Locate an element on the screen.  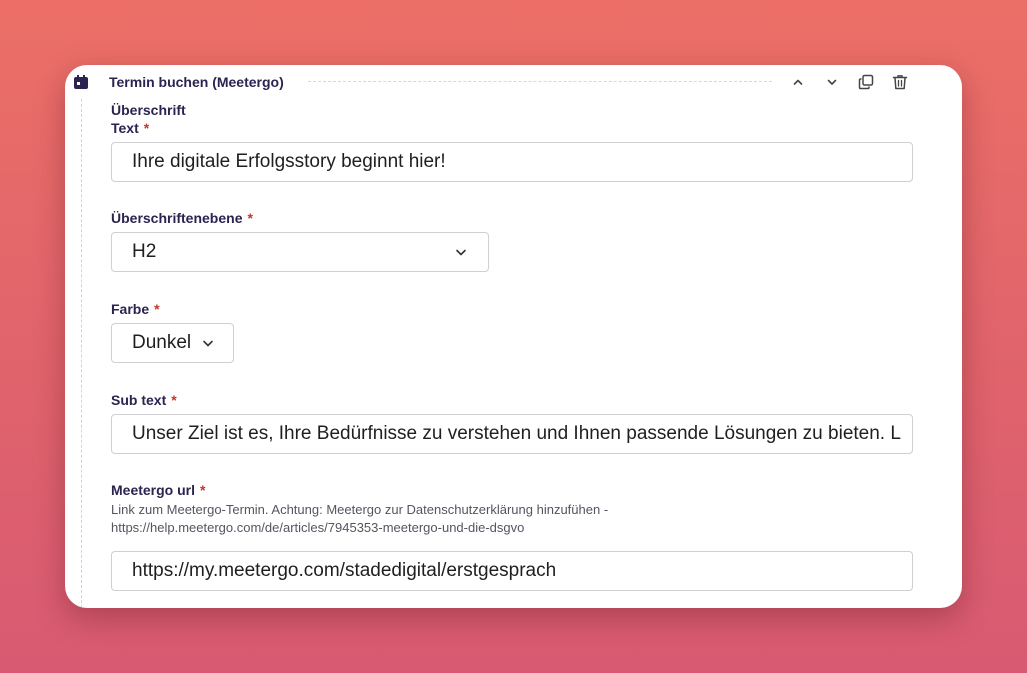
color-select: Dunkel is located at coordinates (172, 343).